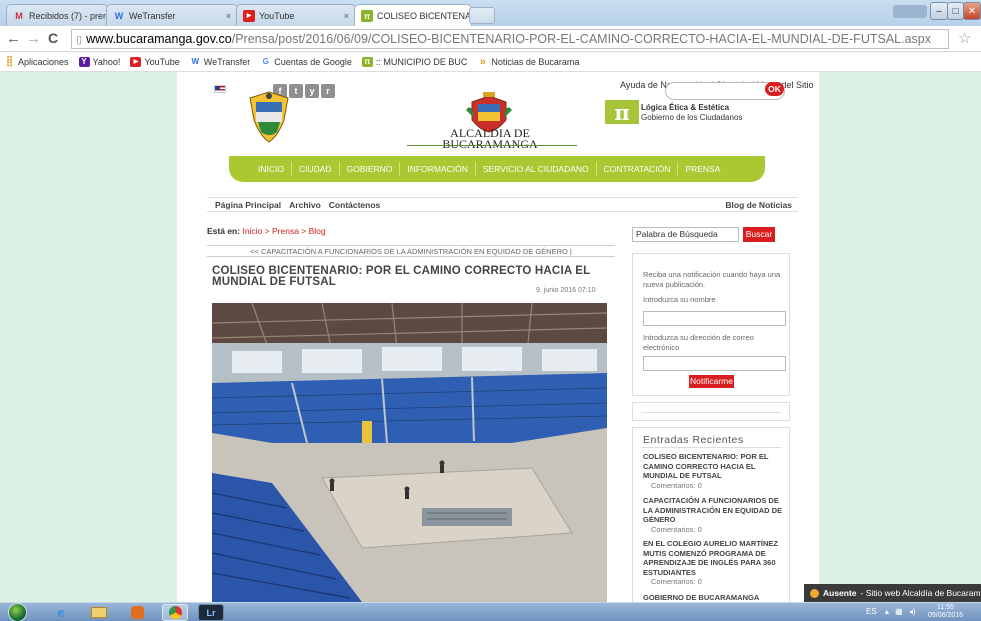  What do you see at coordinates (899, 611) in the screenshot?
I see `network-icon: ▦` at bounding box center [899, 611].